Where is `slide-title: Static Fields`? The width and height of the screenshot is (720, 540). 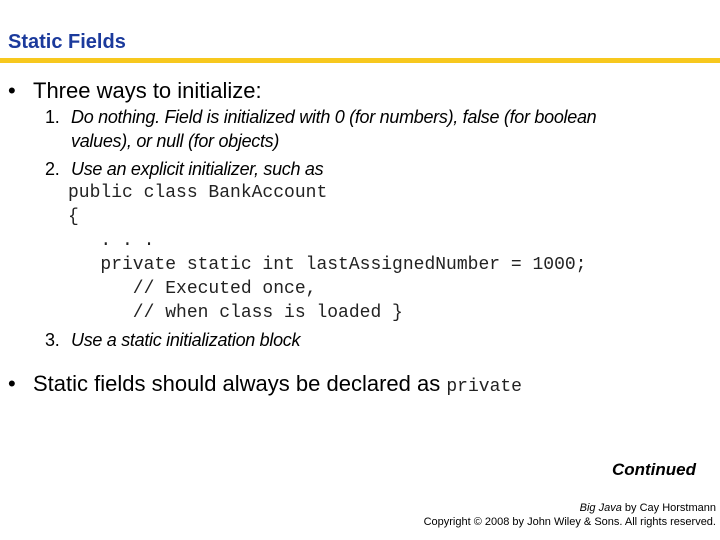 slide-title: Static Fields is located at coordinates (67, 42).